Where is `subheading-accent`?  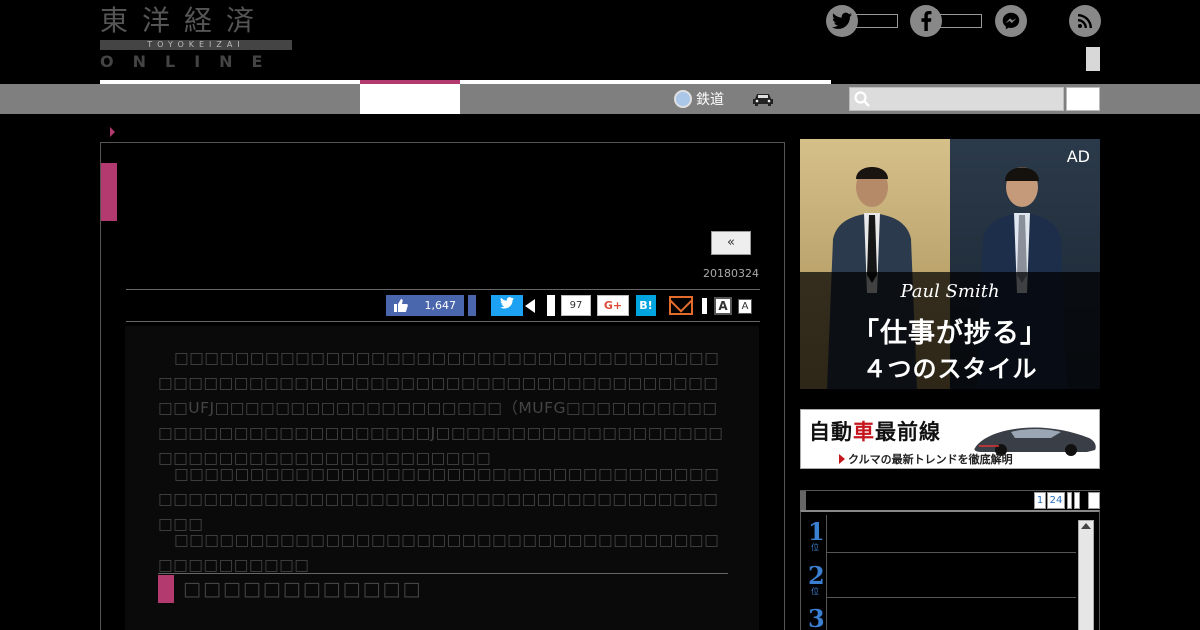
subheading-accent is located at coordinates (166, 589).